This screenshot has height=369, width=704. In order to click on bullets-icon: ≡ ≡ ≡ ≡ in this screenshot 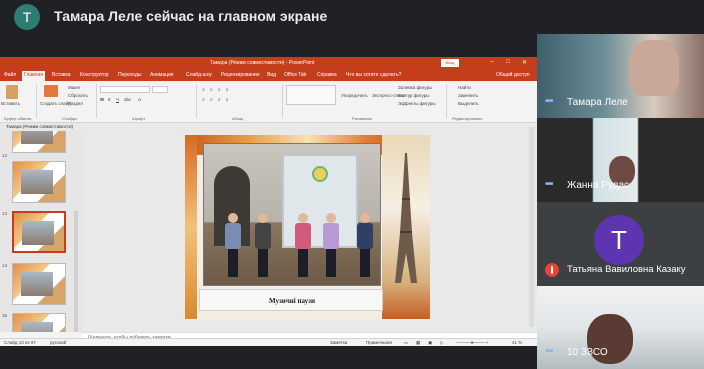, I will do `click(216, 89)`.